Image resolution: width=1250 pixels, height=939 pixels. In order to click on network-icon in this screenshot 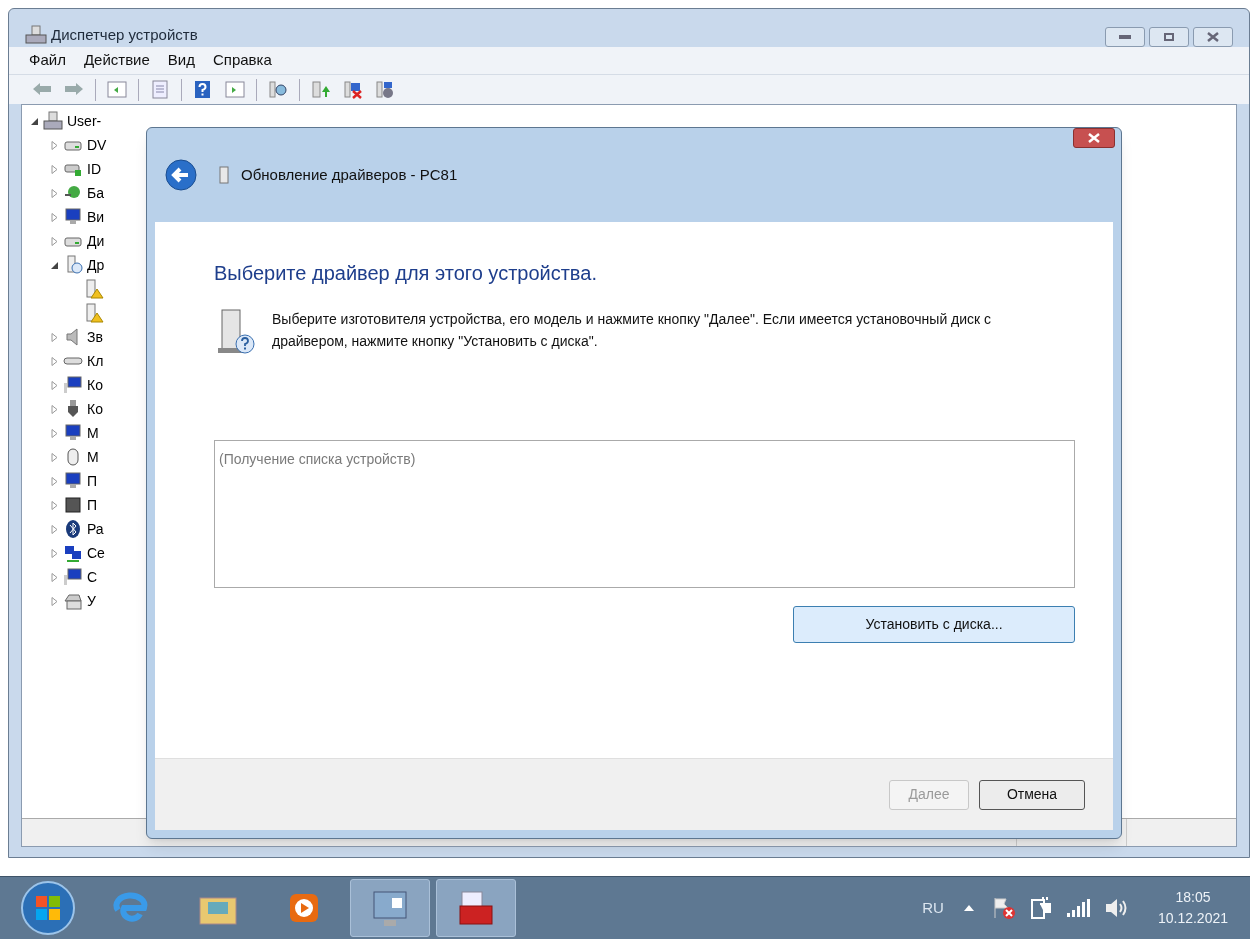, I will do `click(73, 553)`.